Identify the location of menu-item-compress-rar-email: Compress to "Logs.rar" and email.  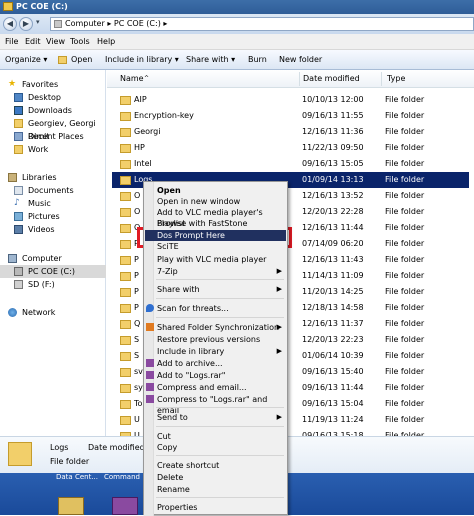
(215, 404).